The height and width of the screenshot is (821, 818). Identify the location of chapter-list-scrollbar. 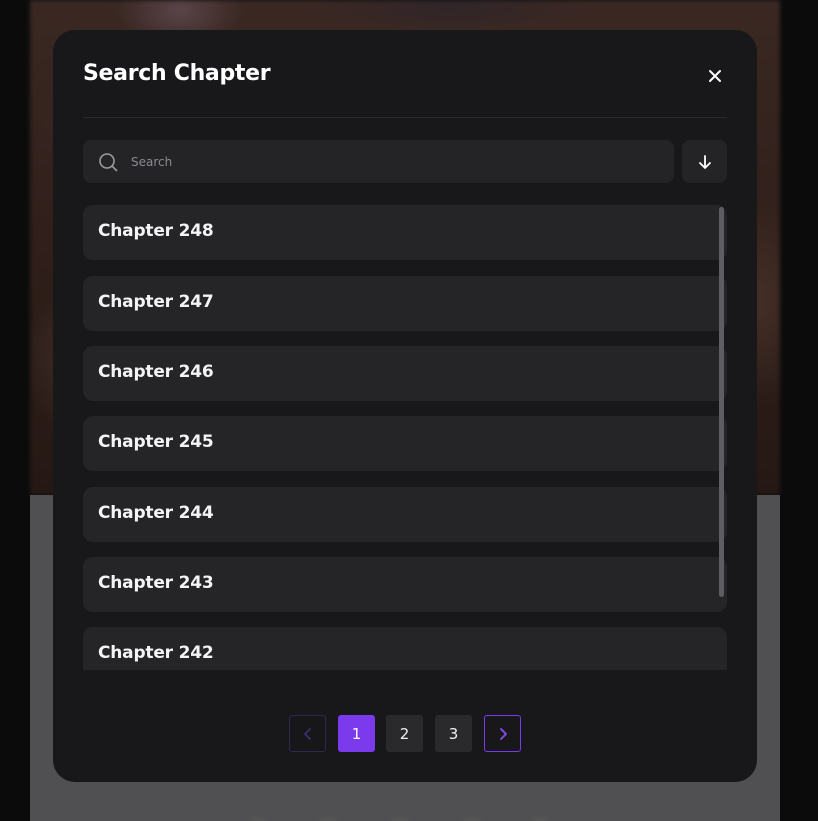
(721, 402).